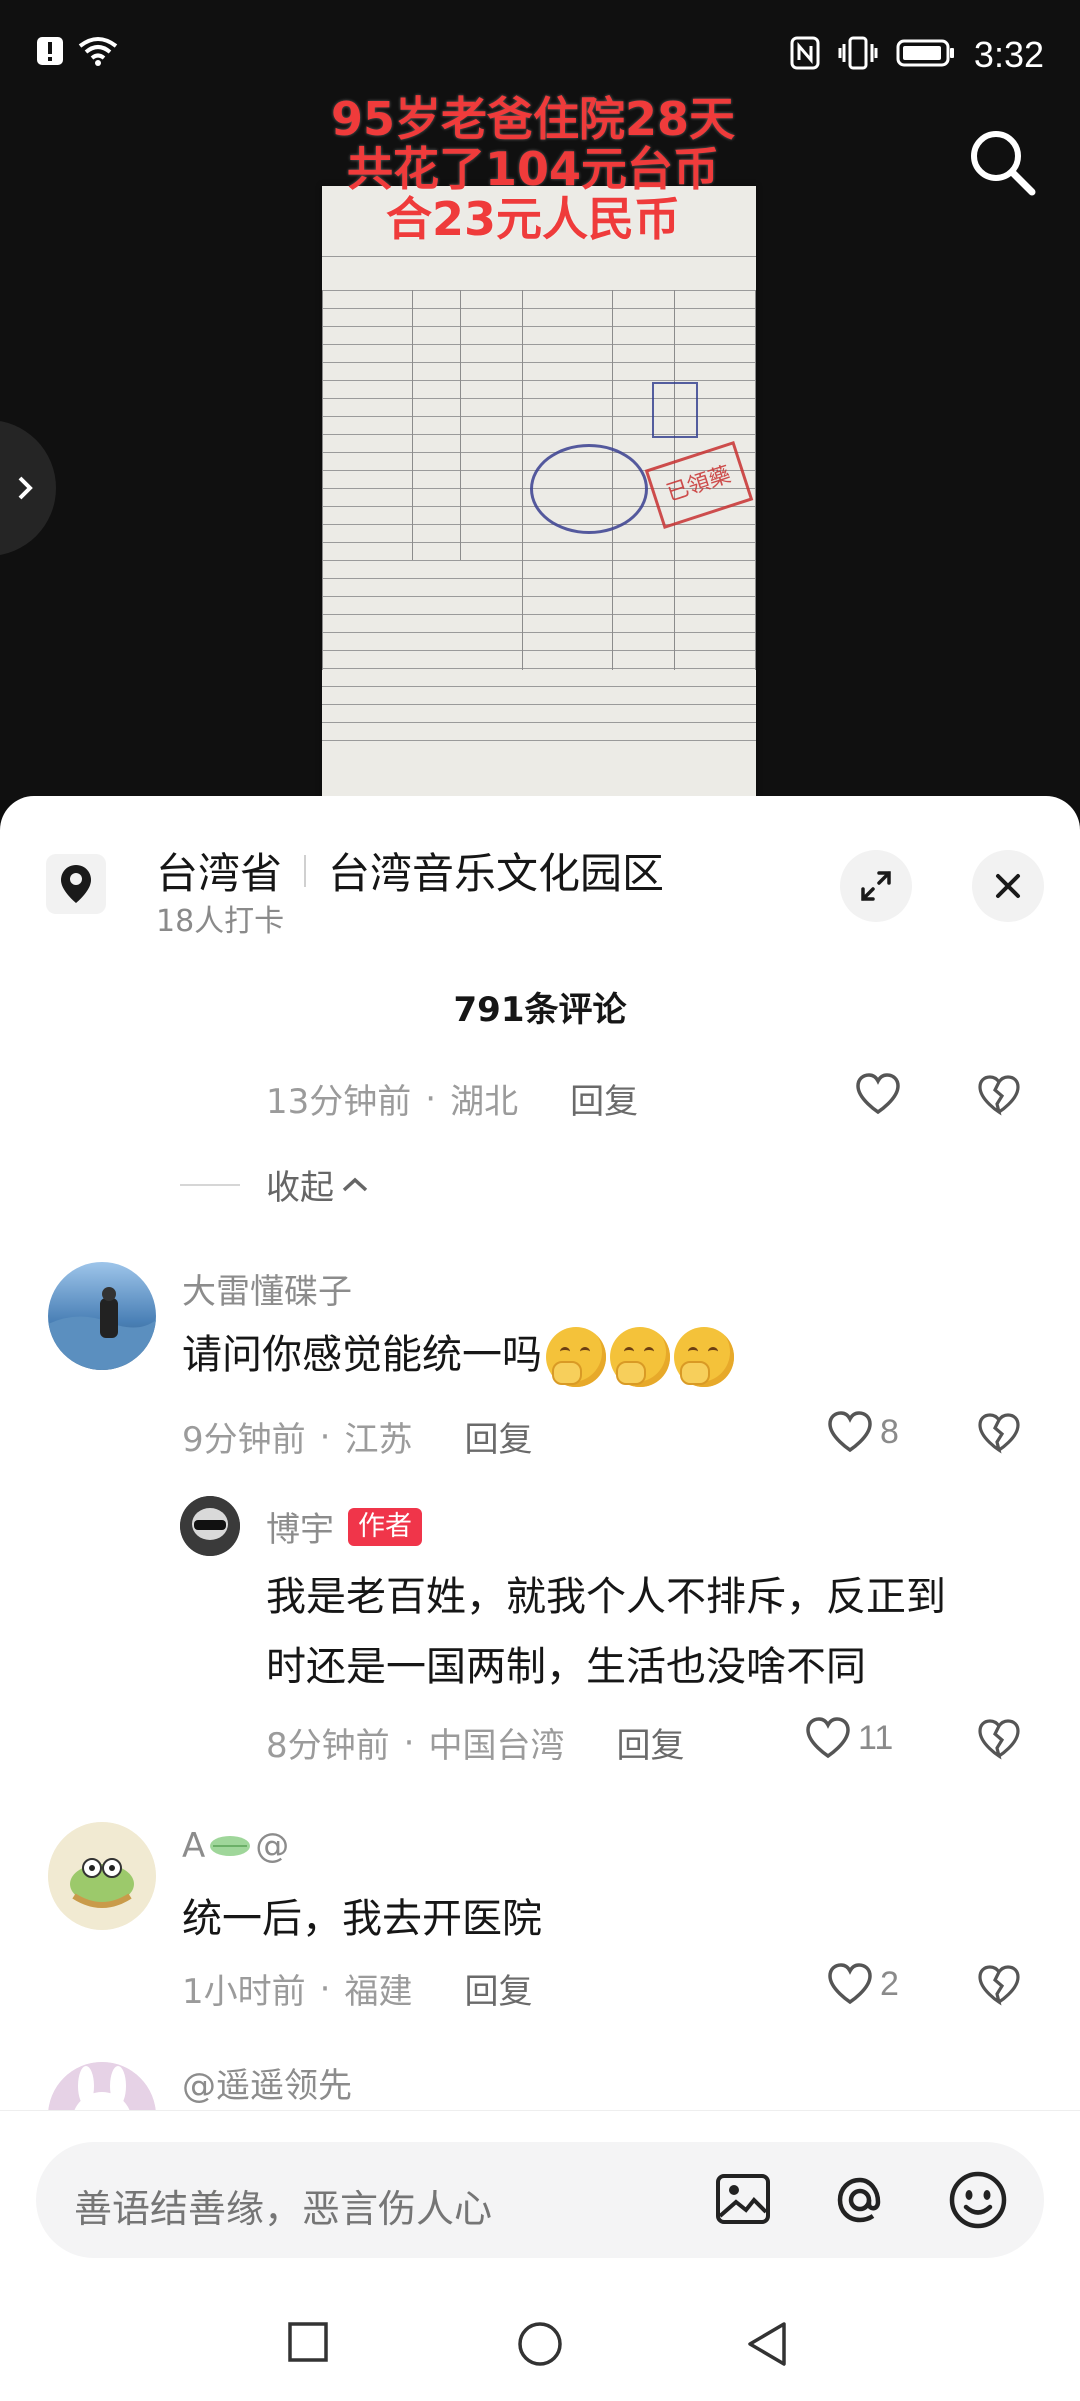  I want to click on expand-icon, so click(876, 886).